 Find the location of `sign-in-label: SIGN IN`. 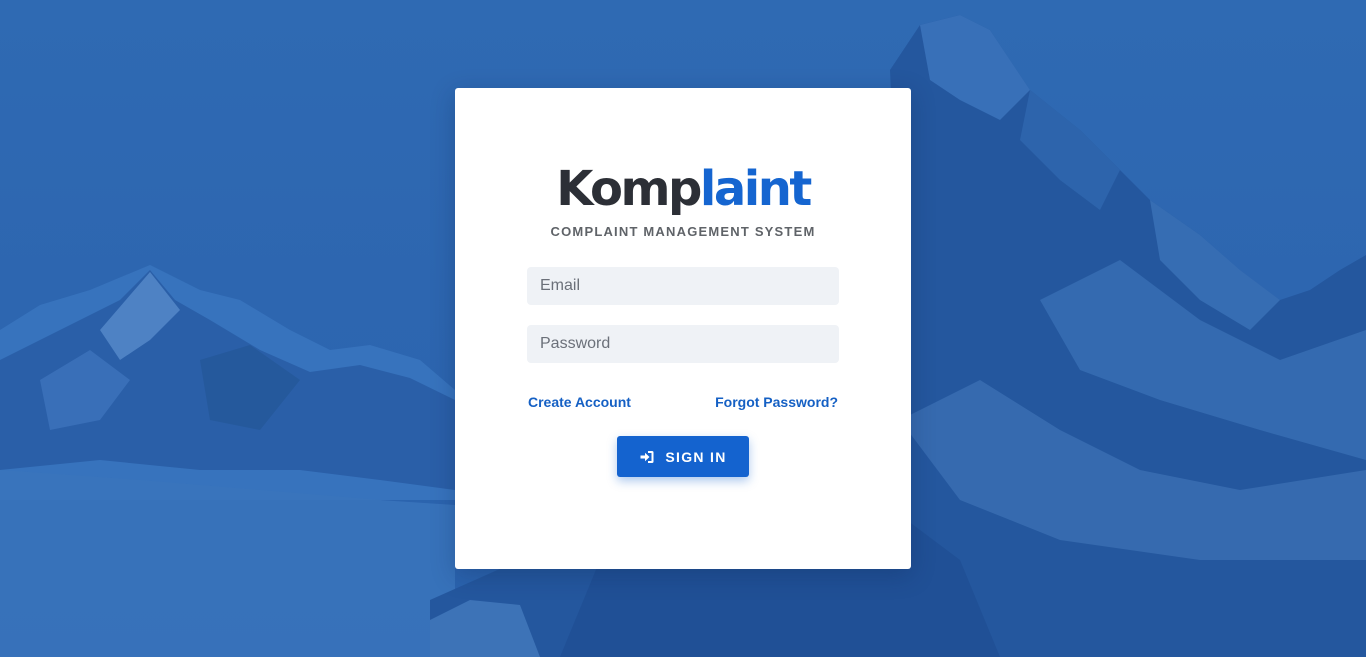

sign-in-label: SIGN IN is located at coordinates (696, 456).